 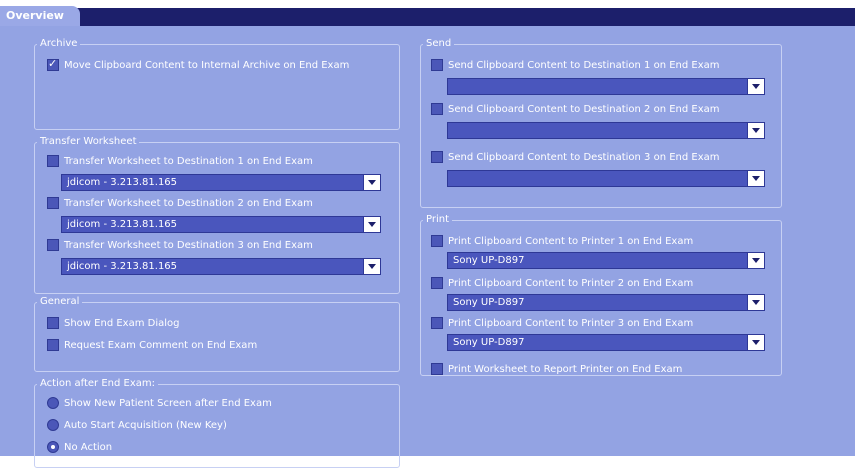 I want to click on print-printer-1-value: Sony UP-D897, so click(x=489, y=260).